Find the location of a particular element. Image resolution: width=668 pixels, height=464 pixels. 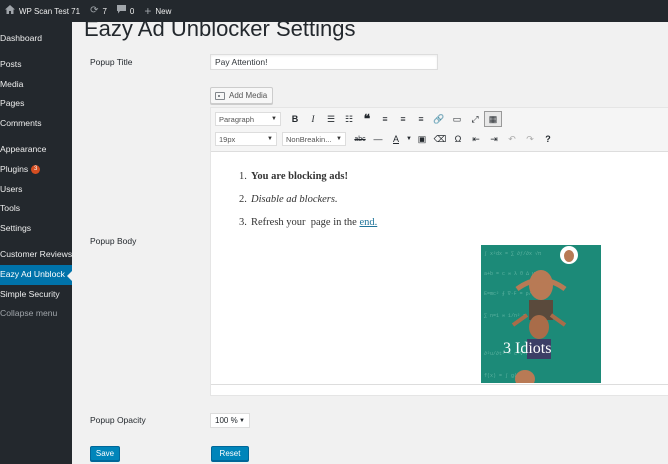

updates-menu: ⟳ 7 is located at coordinates (98, 11).